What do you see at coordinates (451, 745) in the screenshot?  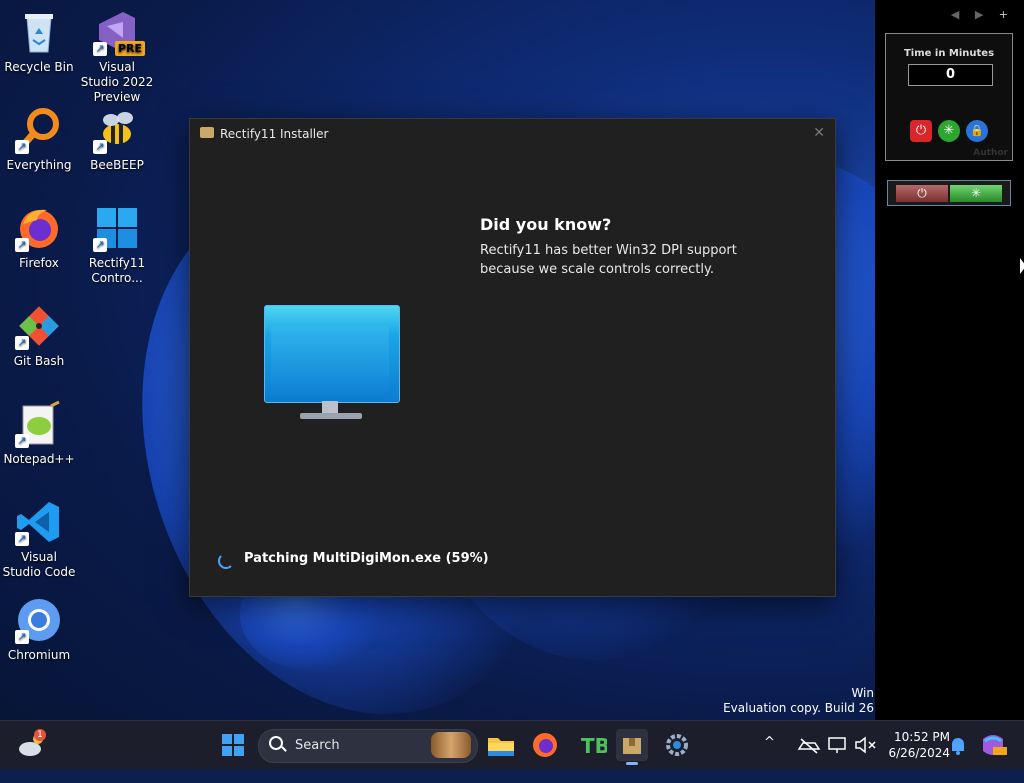 I see `search-highlight-image` at bounding box center [451, 745].